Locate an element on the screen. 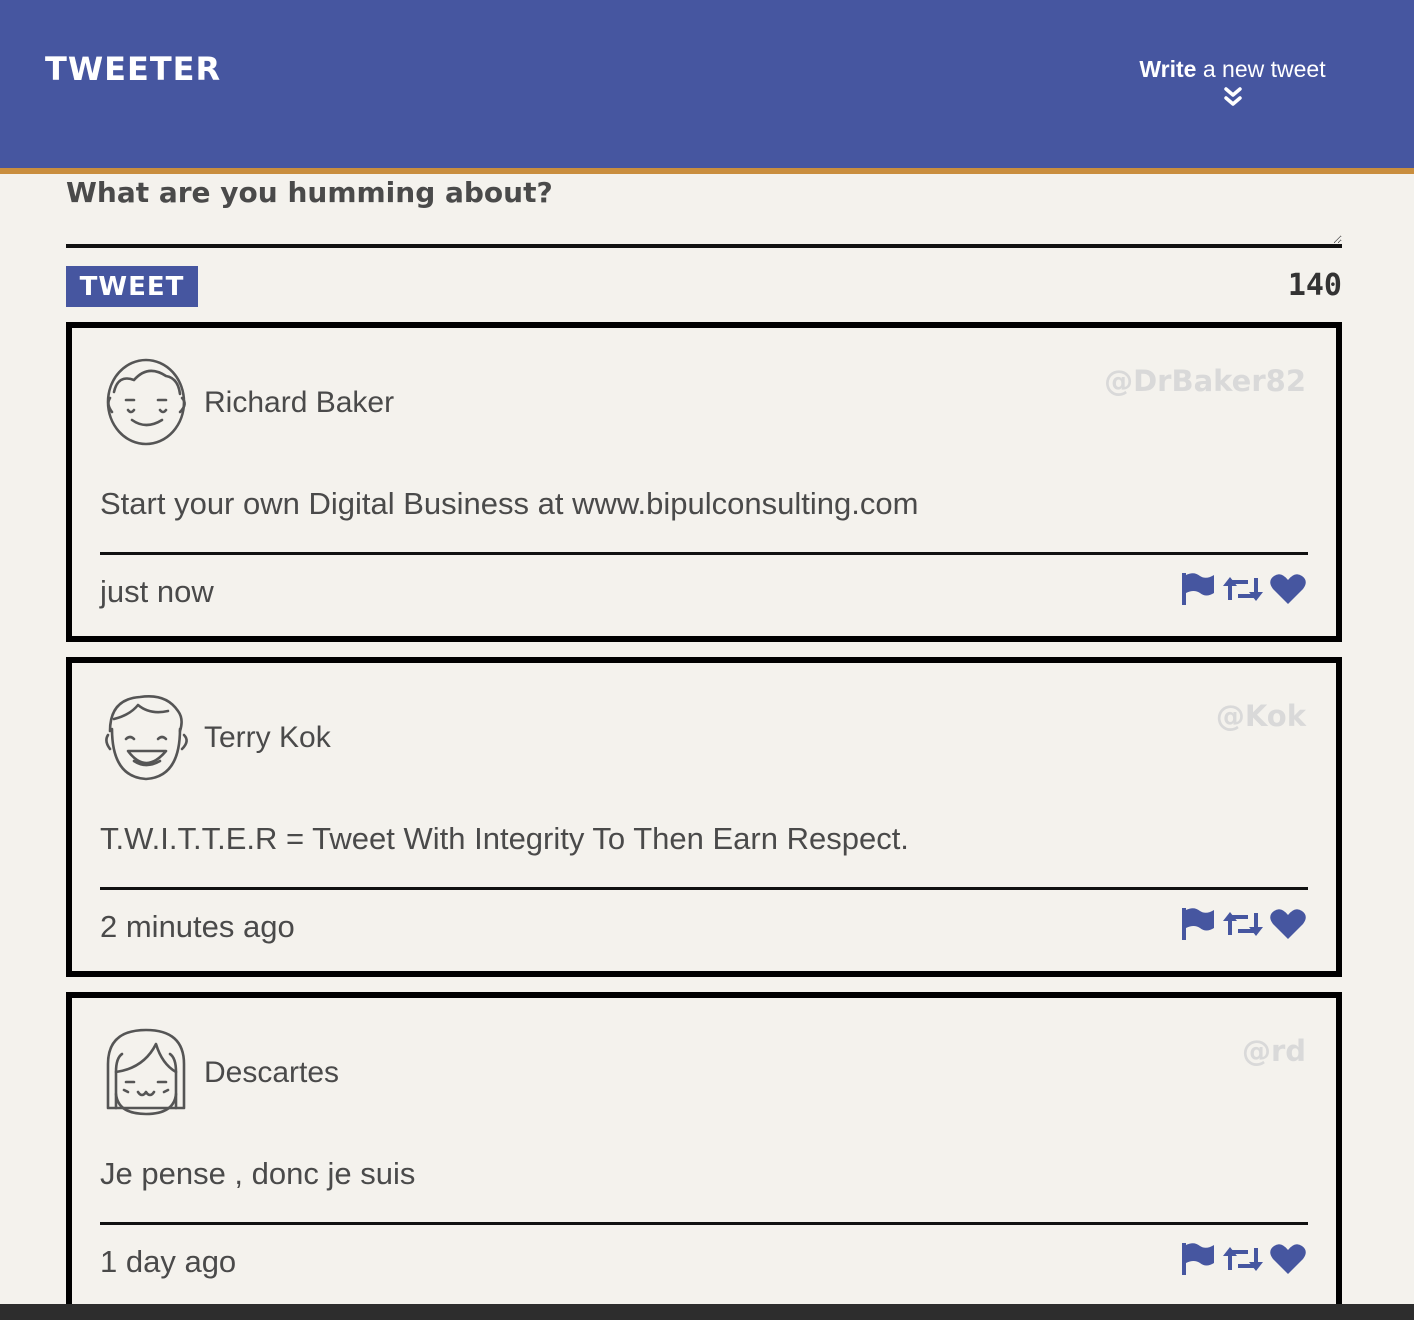  write-new-tweet-toggle: Write a new tweet is located at coordinates (1232, 81).